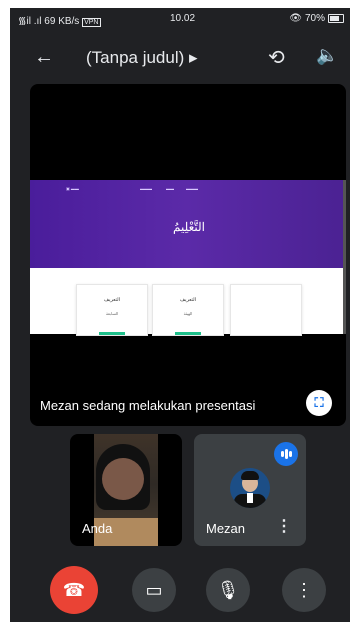 The image size is (355, 630). I want to click on status-right: 👁 70%, so click(316, 18).